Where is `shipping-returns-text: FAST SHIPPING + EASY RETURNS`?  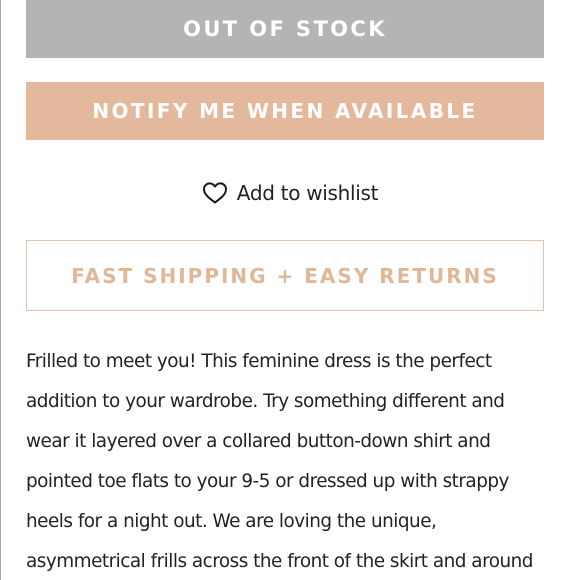 shipping-returns-text: FAST SHIPPING + EASY RETURNS is located at coordinates (285, 275).